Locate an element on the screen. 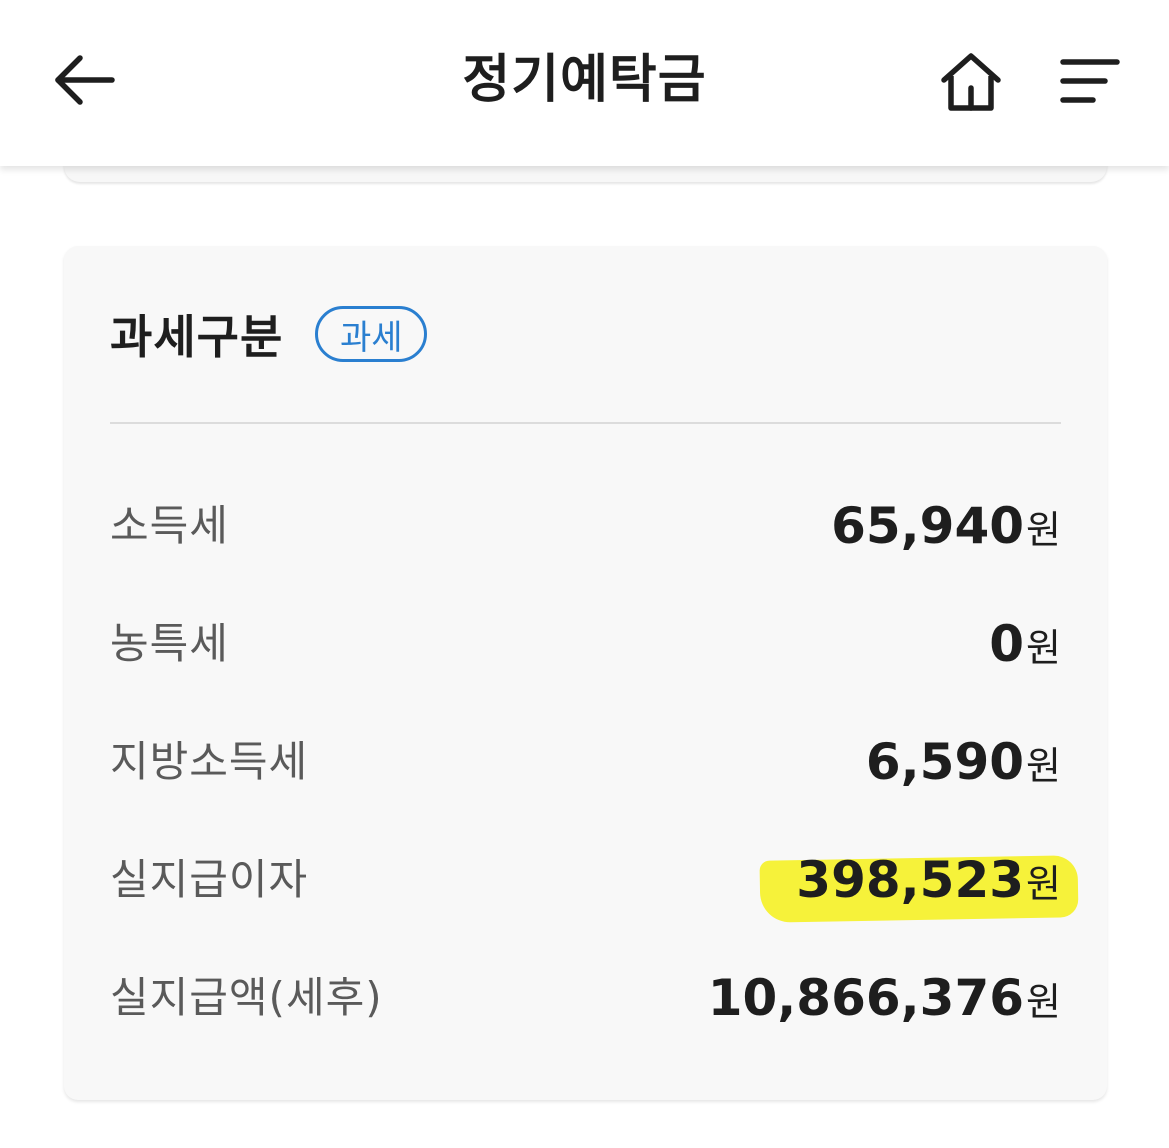  row-amount: 65,940 is located at coordinates (928, 526).